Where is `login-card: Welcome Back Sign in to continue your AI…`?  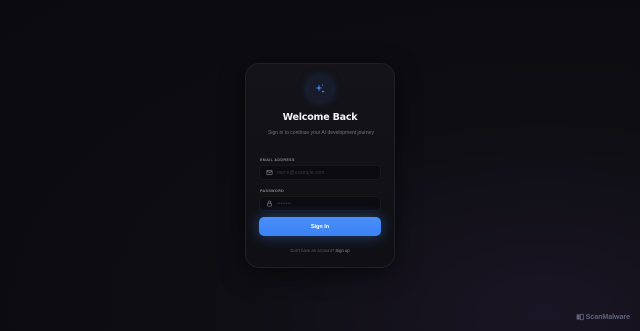 login-card: Welcome Back Sign in to continue your AI… is located at coordinates (320, 165).